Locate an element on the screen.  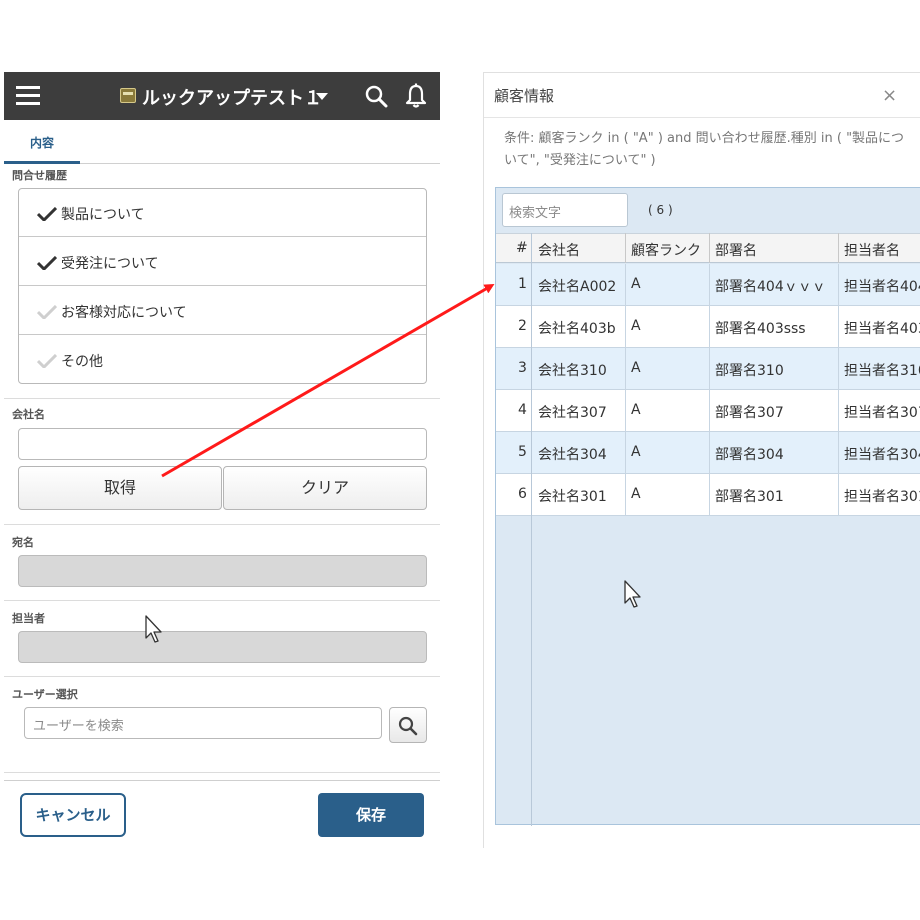
close-icon: × is located at coordinates (889, 95).